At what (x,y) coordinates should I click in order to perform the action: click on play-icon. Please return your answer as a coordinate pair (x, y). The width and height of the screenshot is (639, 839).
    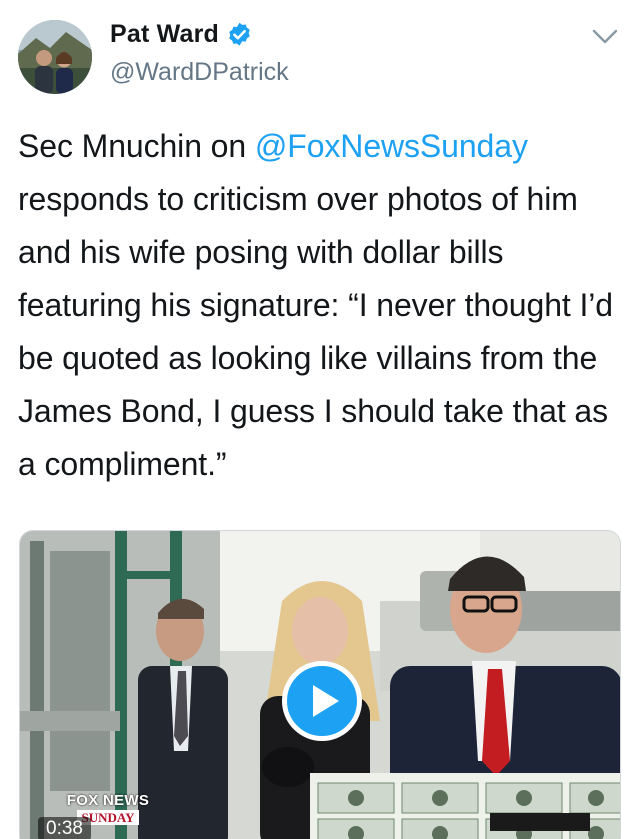
    Looking at the image, I should click on (326, 701).